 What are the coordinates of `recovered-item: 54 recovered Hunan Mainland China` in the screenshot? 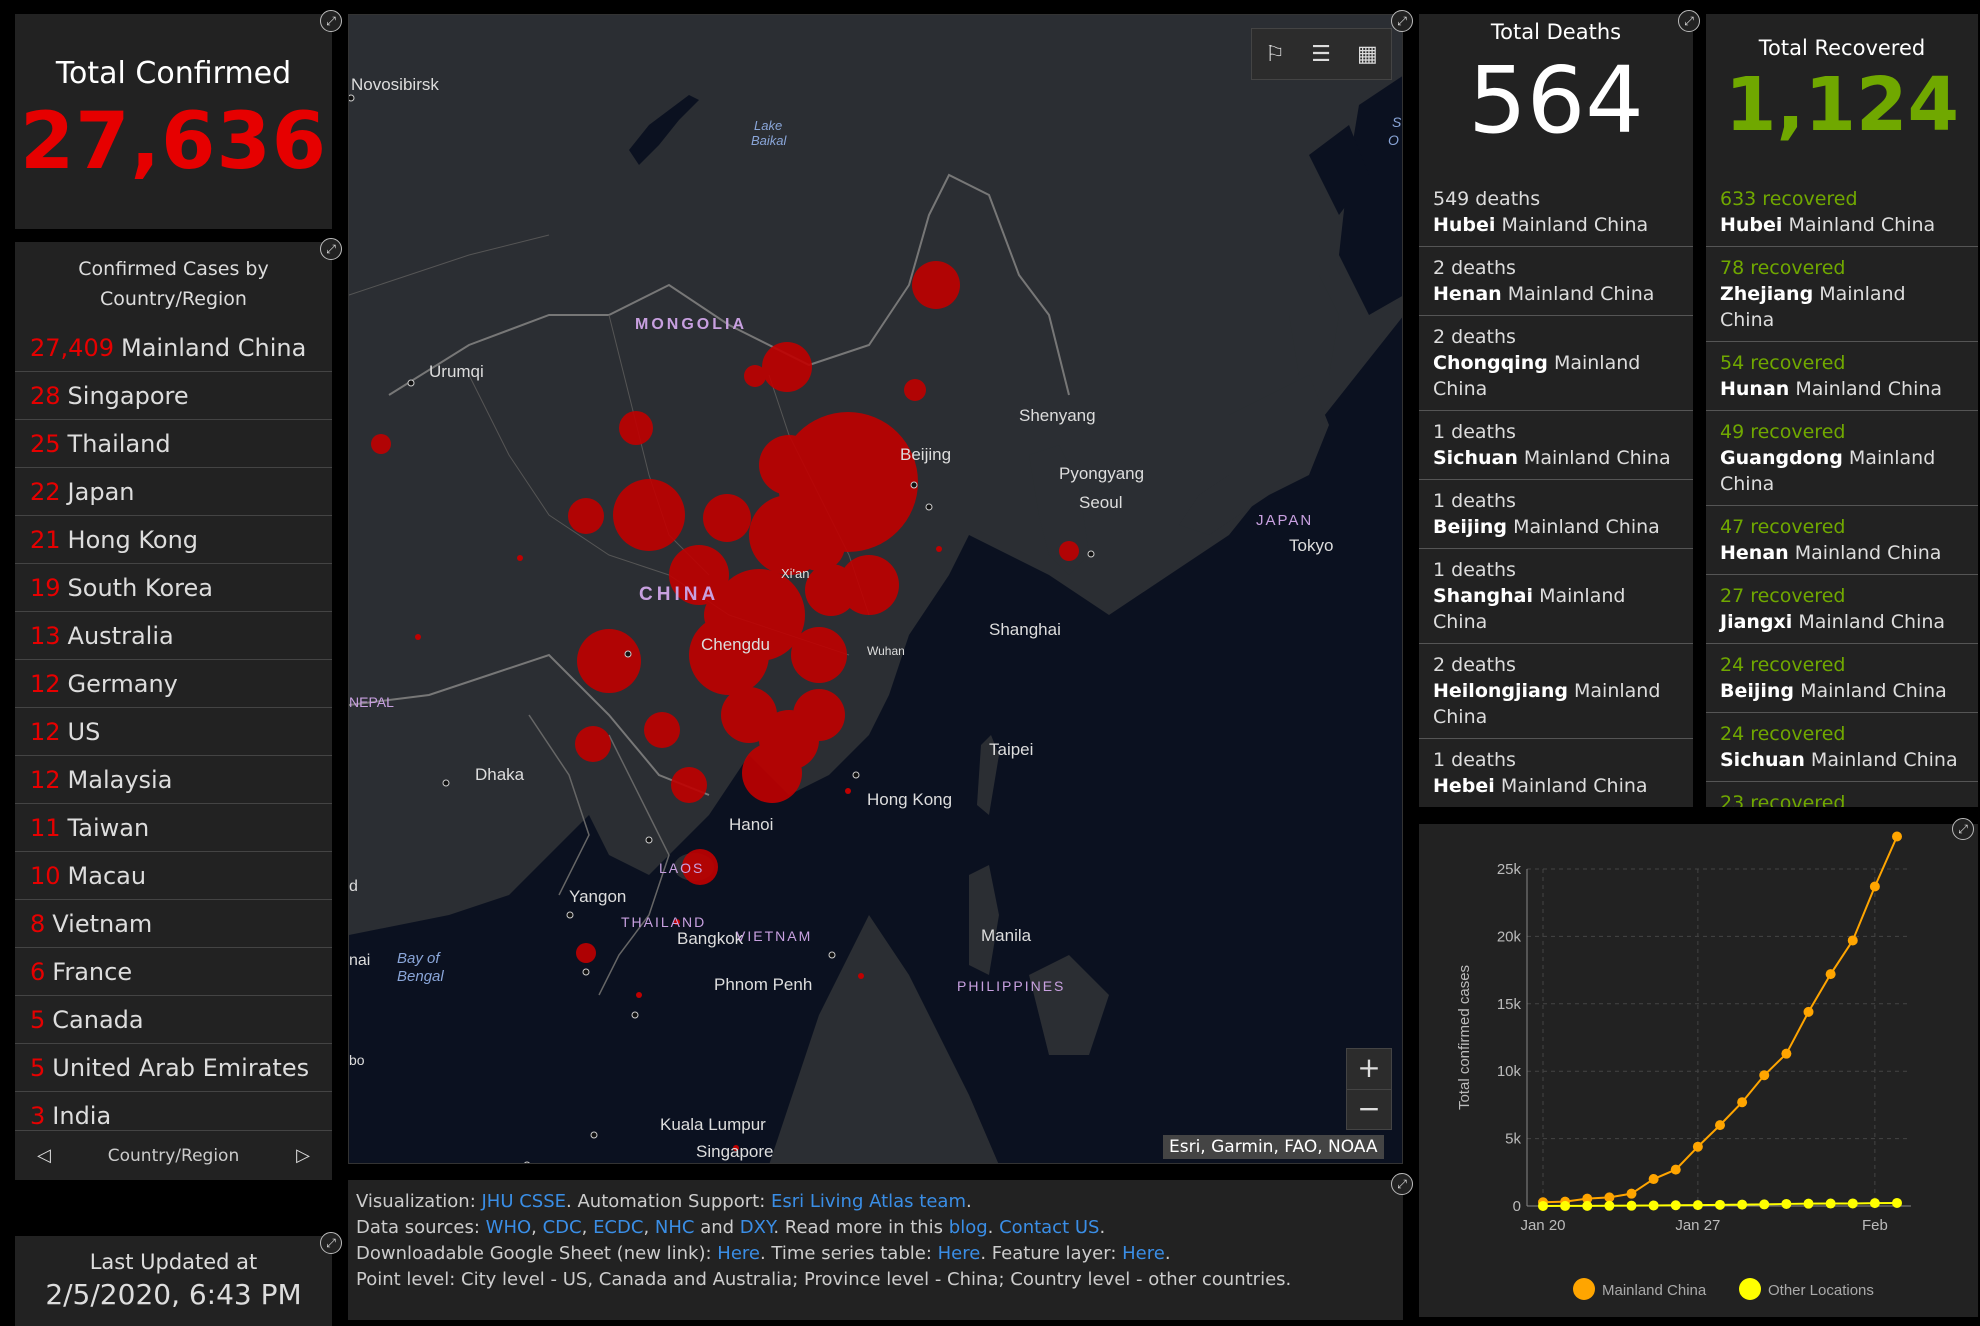 It's located at (1842, 376).